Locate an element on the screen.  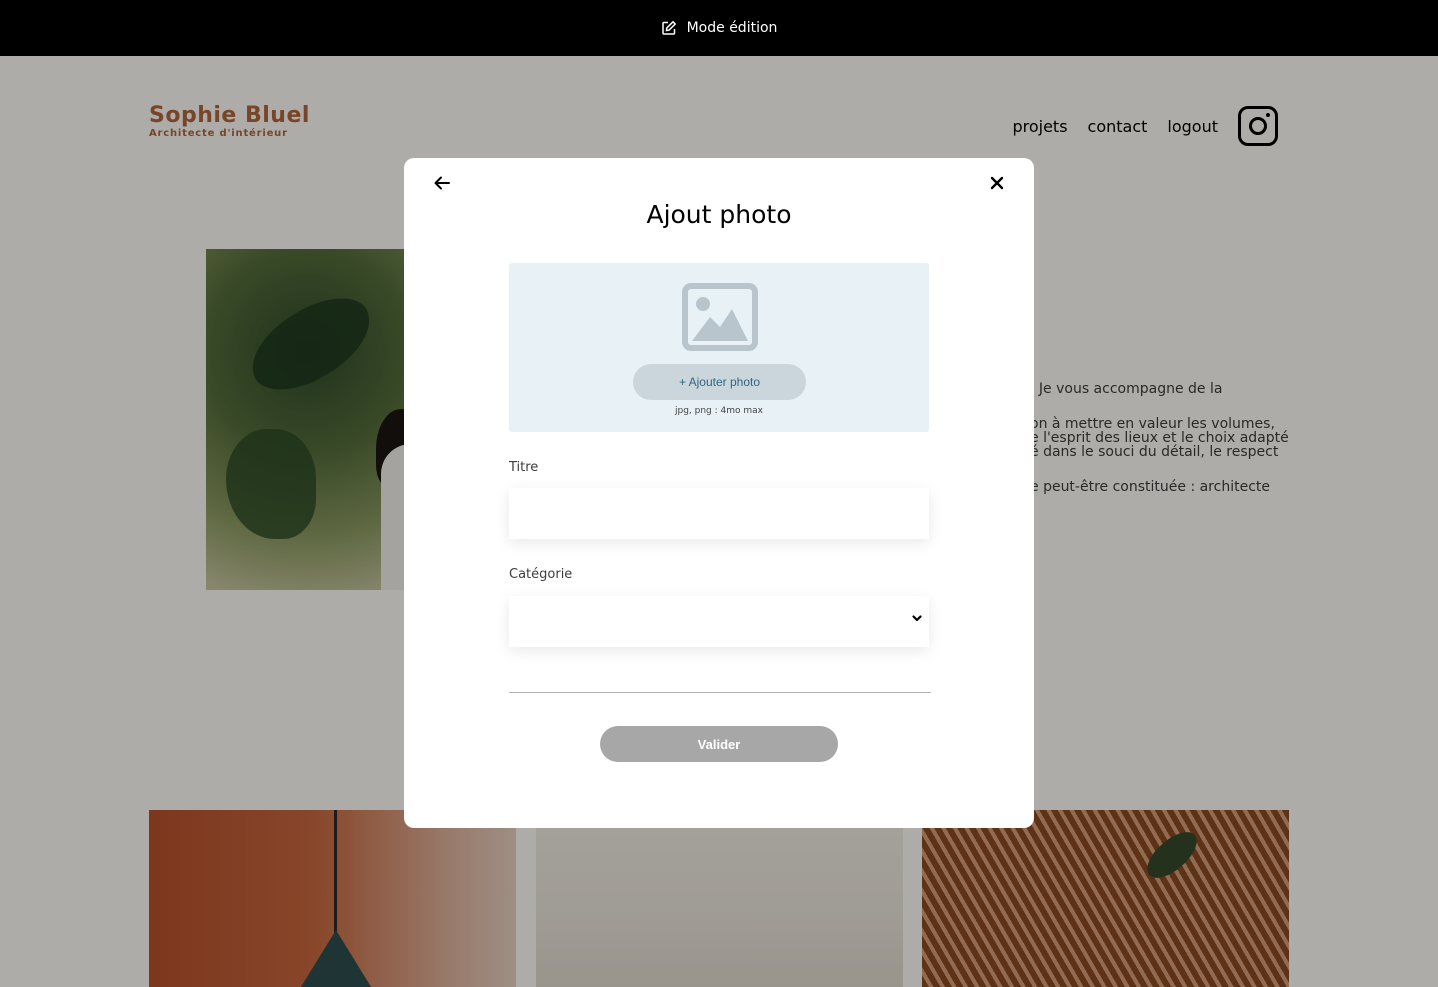
back-button is located at coordinates (442, 183).